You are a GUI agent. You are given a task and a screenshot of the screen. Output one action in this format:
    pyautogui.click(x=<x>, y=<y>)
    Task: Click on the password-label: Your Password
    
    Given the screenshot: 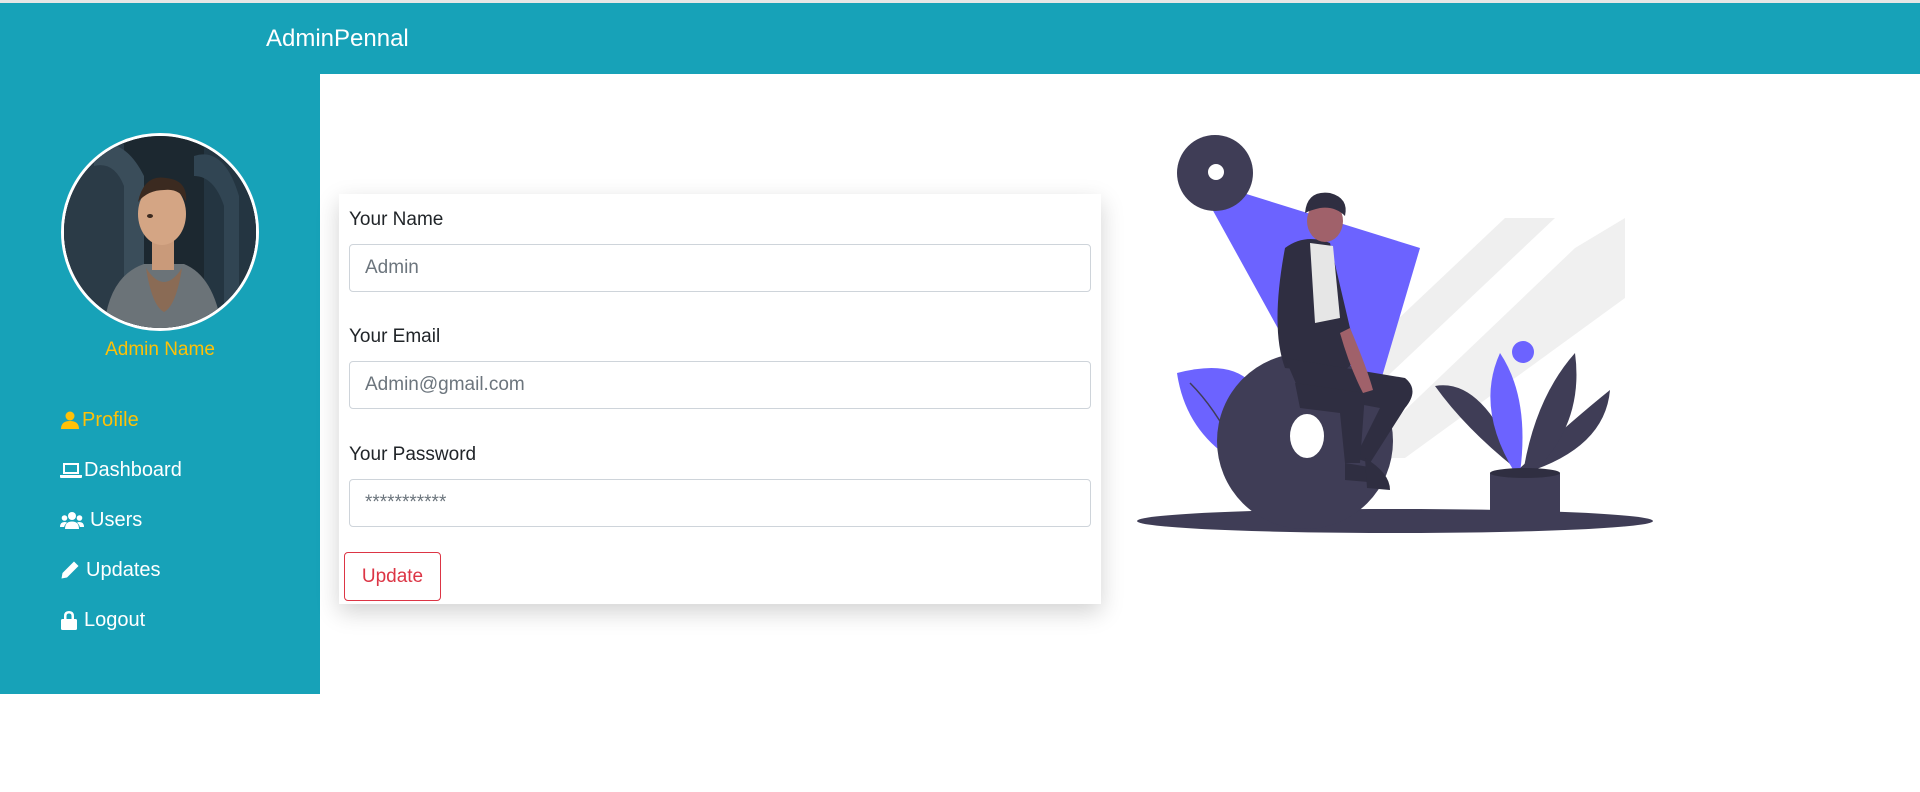 What is the action you would take?
    pyautogui.click(x=413, y=454)
    